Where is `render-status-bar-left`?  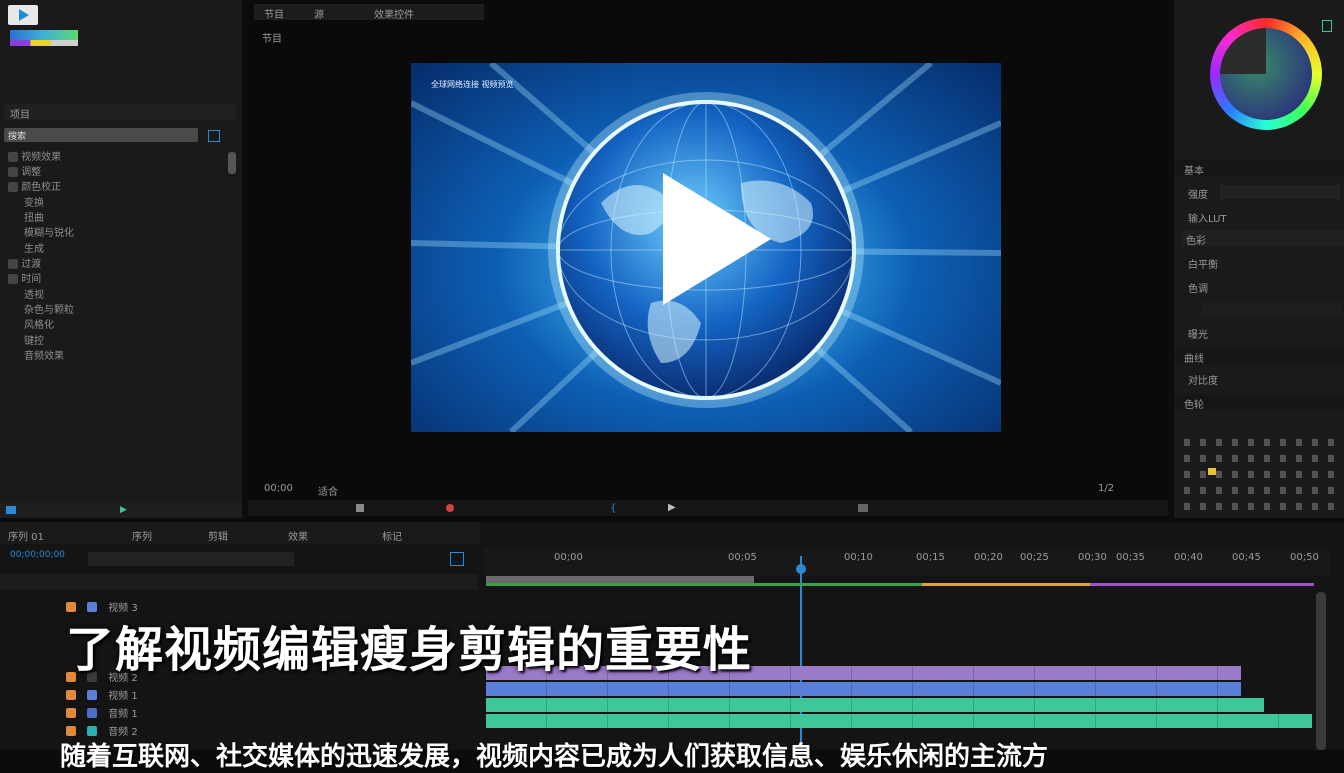 render-status-bar-left is located at coordinates (620, 584).